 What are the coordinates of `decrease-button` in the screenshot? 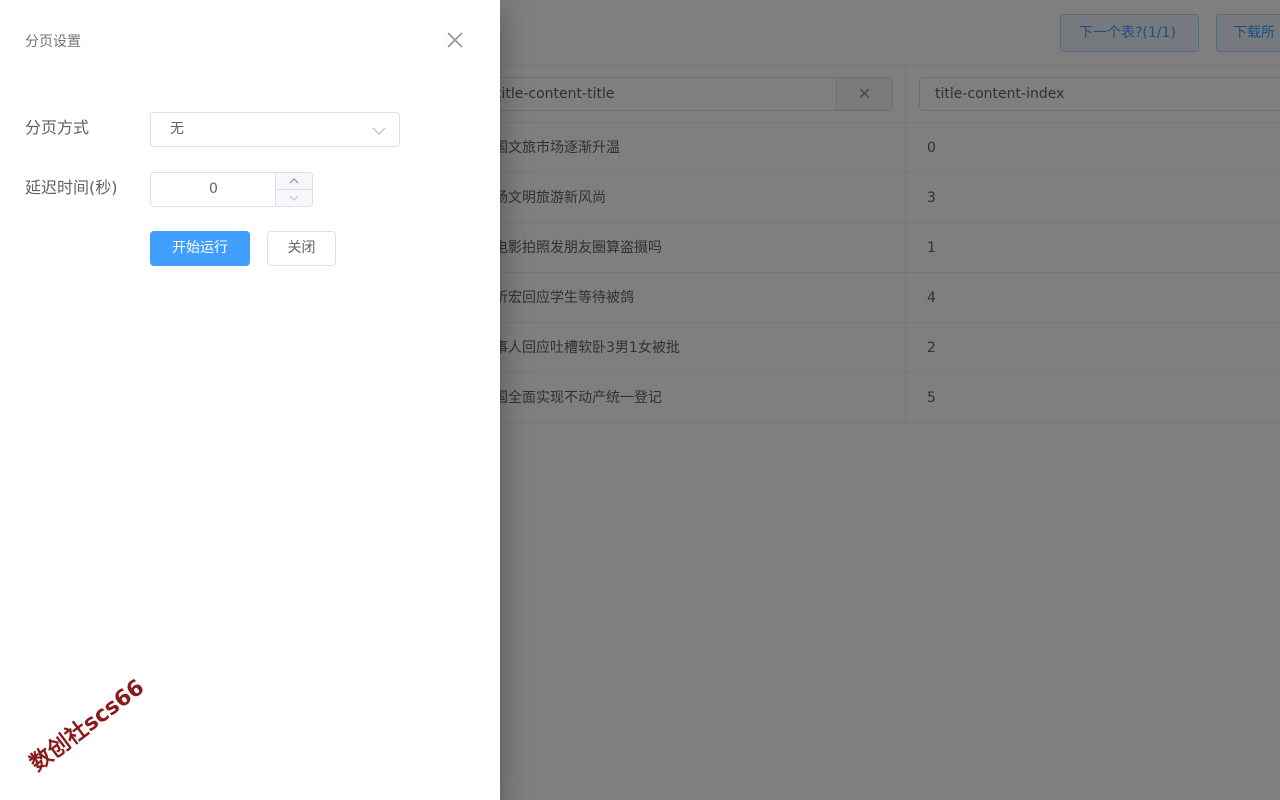 It's located at (294, 198).